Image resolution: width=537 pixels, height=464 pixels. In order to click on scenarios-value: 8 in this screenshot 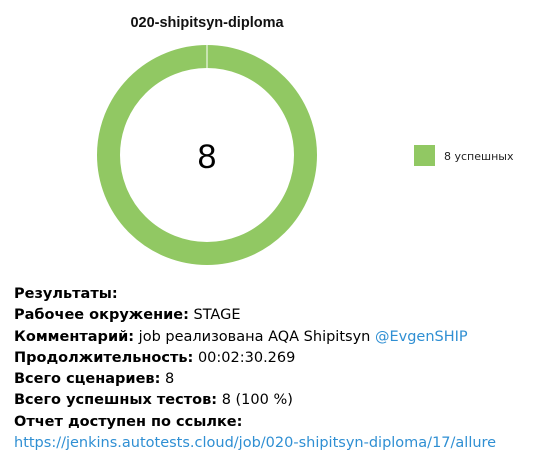, I will do `click(170, 379)`.